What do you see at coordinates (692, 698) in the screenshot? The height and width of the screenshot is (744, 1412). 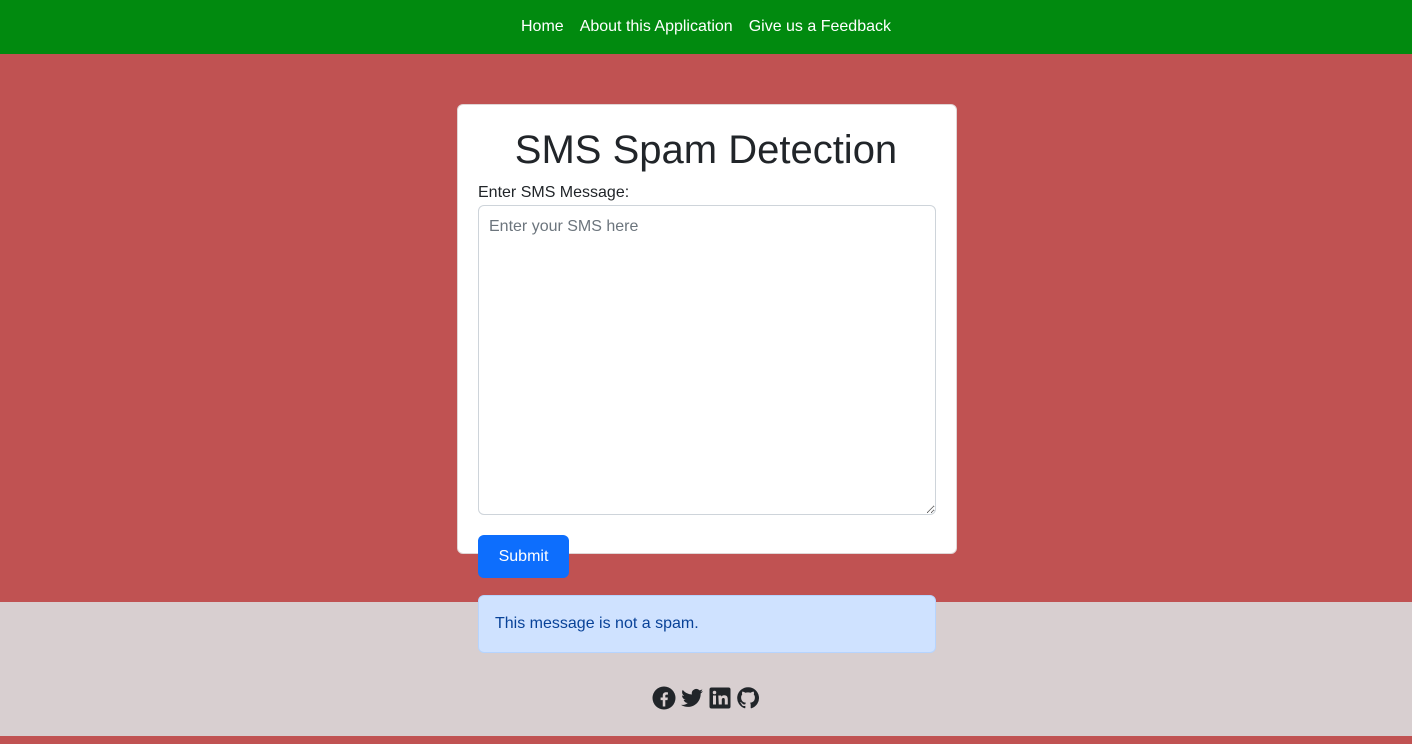 I see `twitter-icon` at bounding box center [692, 698].